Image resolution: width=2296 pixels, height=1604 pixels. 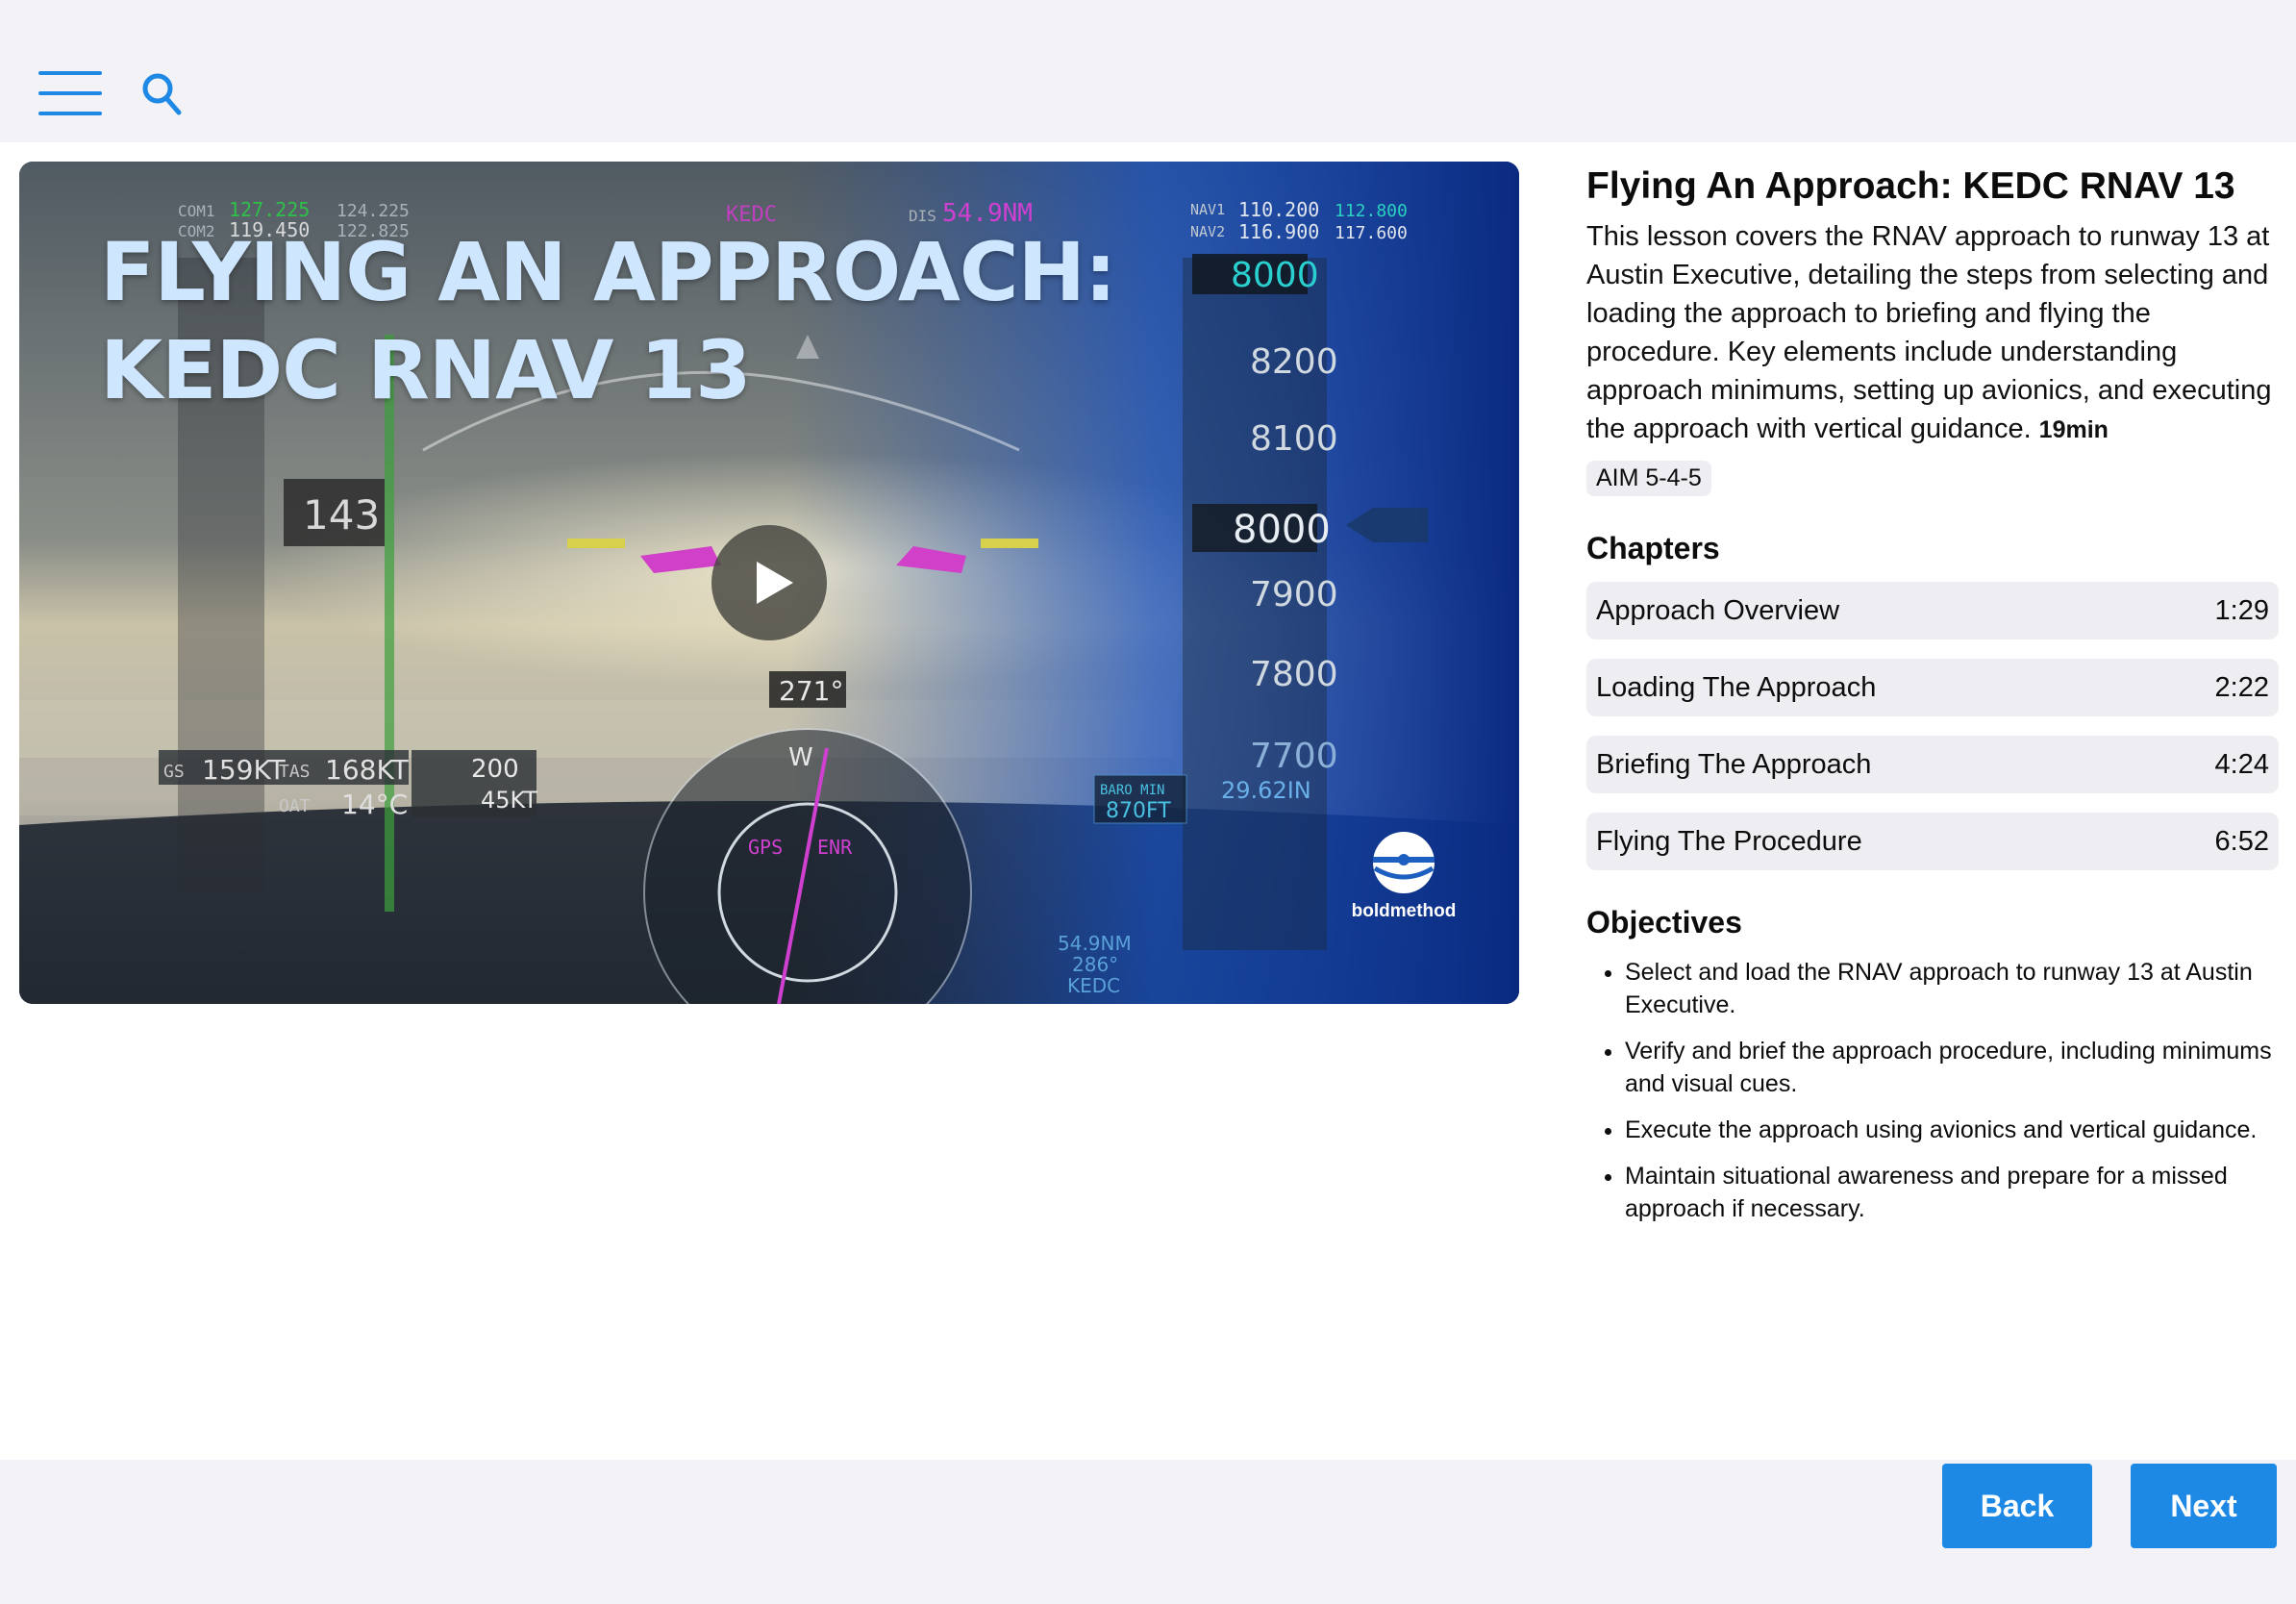 I want to click on play-button, so click(x=769, y=582).